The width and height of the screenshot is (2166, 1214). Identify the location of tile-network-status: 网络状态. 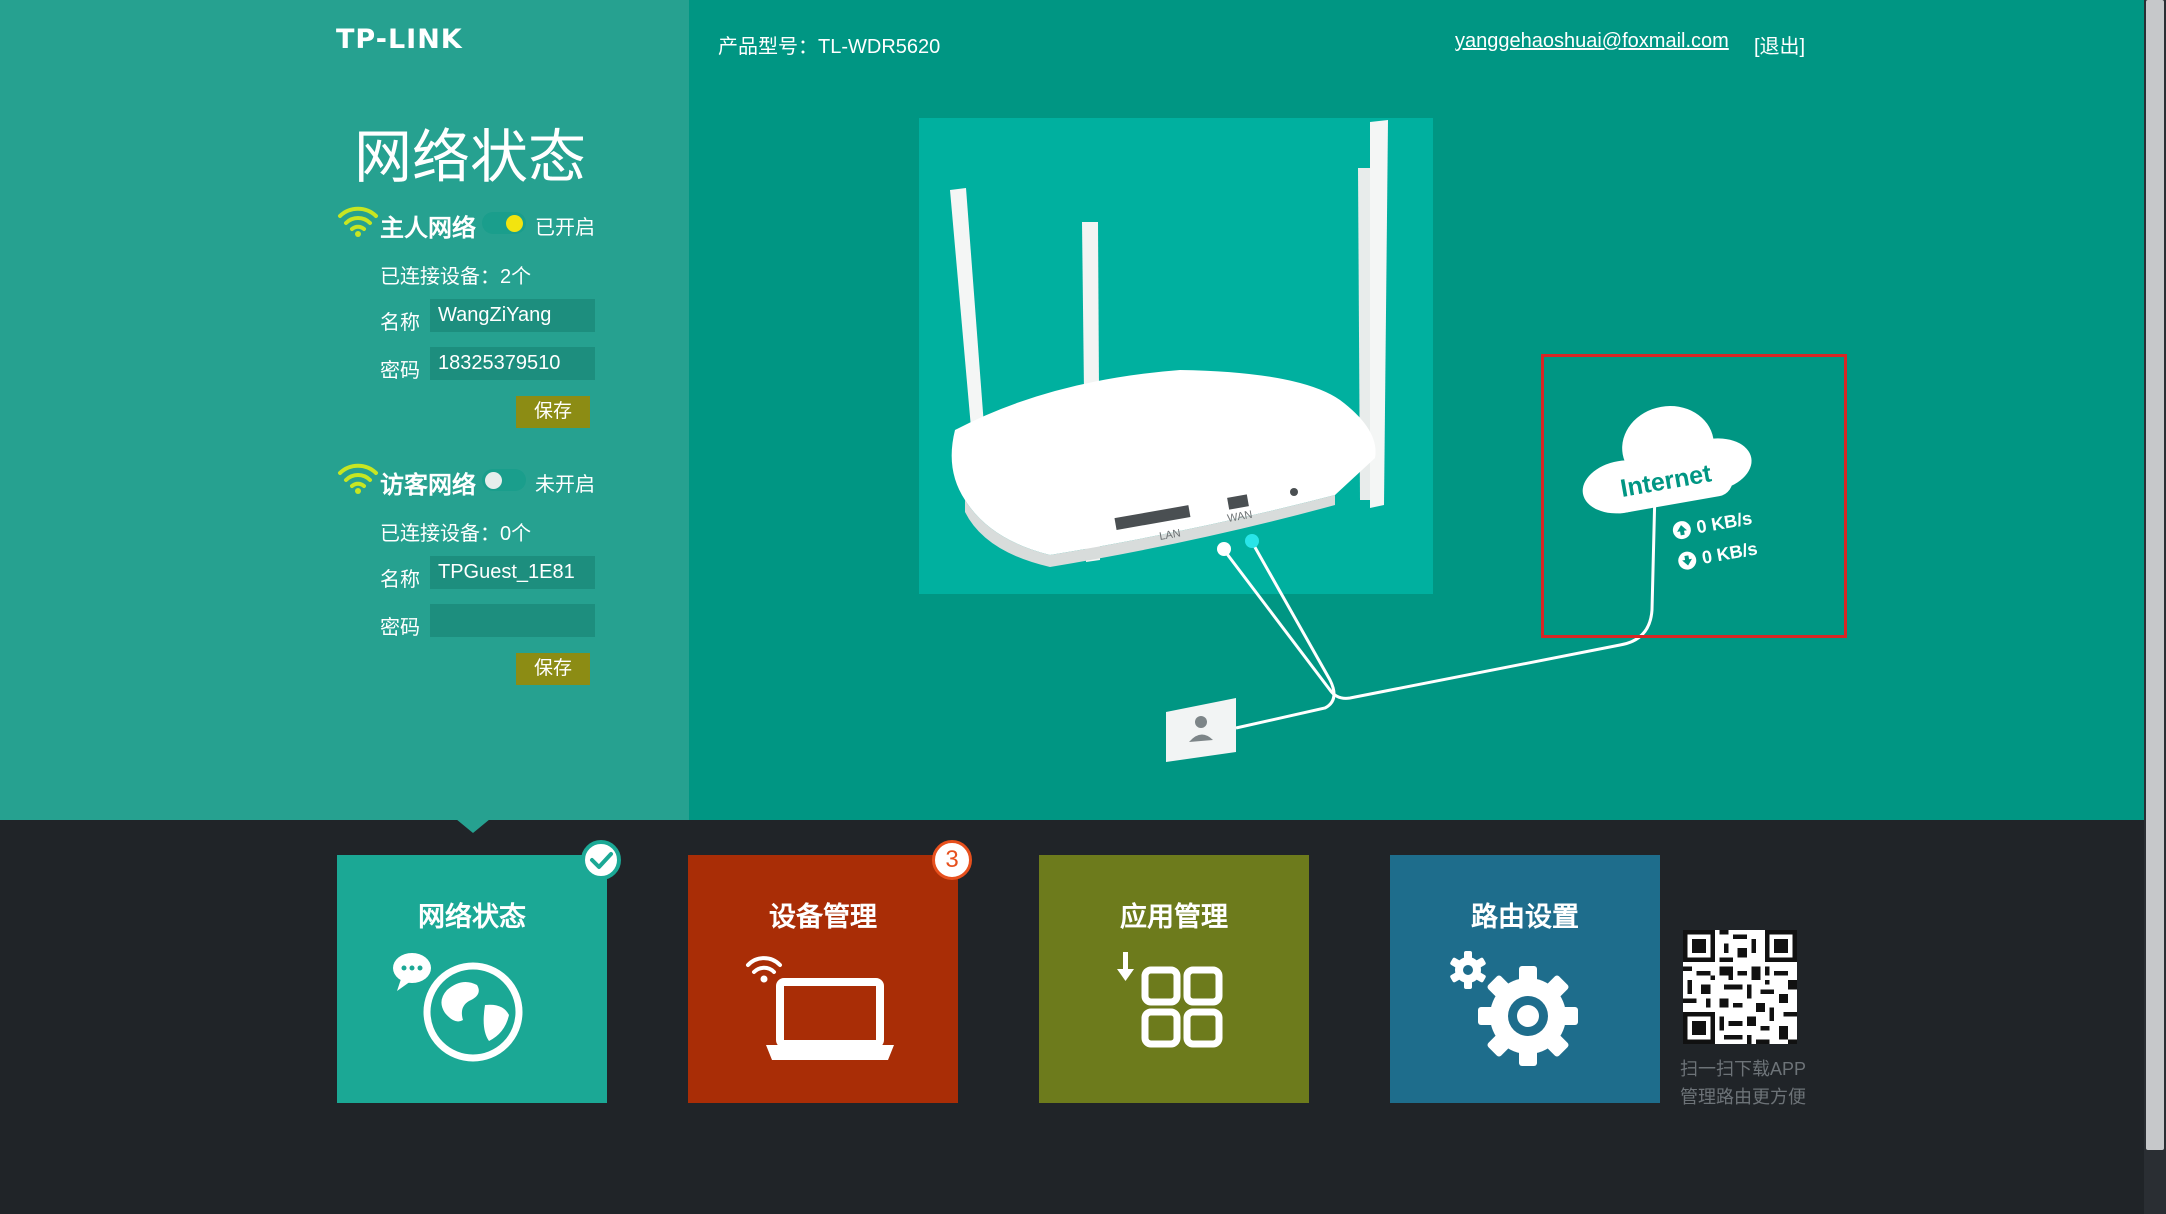
(472, 979).